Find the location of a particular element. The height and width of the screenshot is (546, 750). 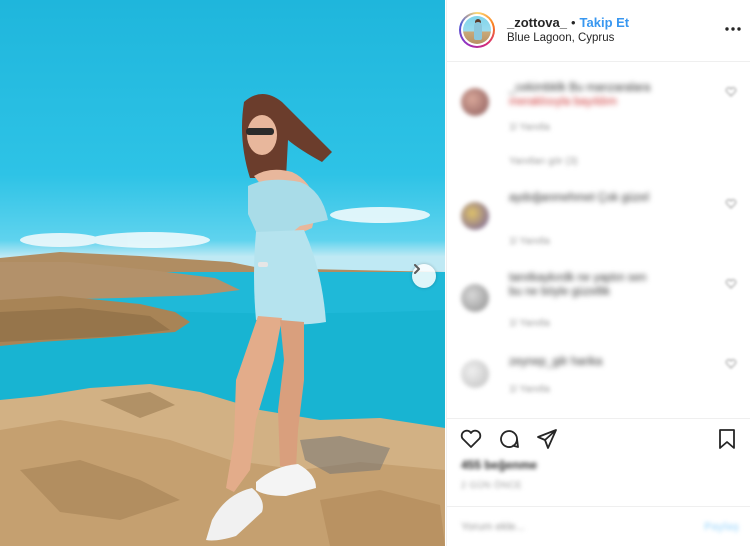

more-options-icon is located at coordinates (733, 25).